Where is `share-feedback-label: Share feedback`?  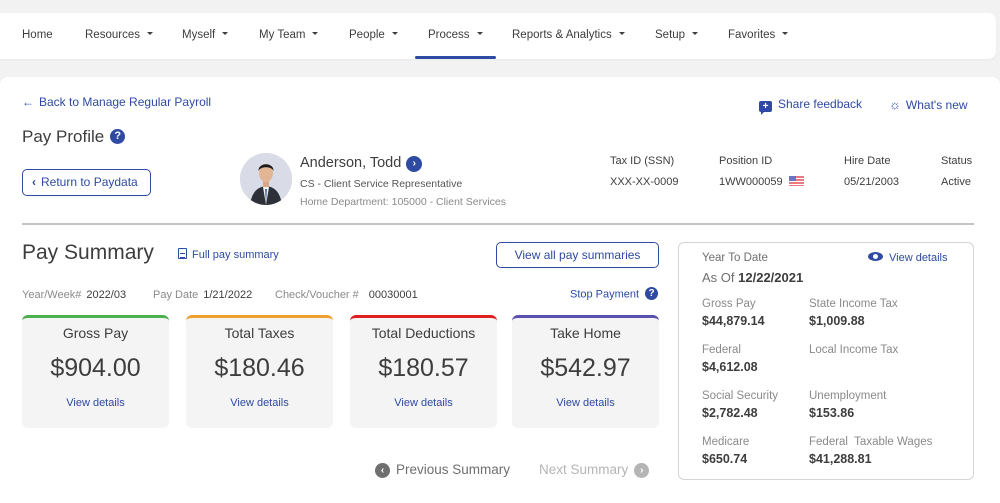 share-feedback-label: Share feedback is located at coordinates (820, 104).